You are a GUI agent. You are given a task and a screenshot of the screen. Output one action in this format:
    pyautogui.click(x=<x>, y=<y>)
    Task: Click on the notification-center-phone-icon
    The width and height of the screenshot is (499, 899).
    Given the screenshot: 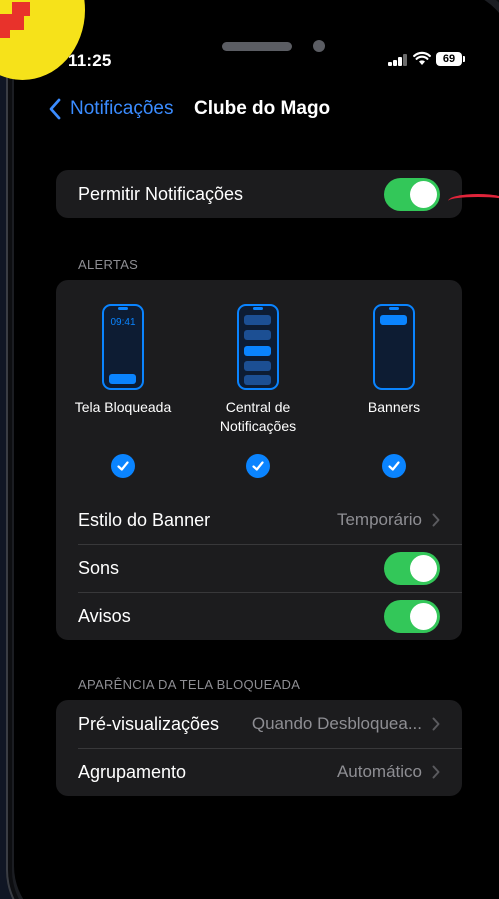 What is the action you would take?
    pyautogui.click(x=258, y=347)
    